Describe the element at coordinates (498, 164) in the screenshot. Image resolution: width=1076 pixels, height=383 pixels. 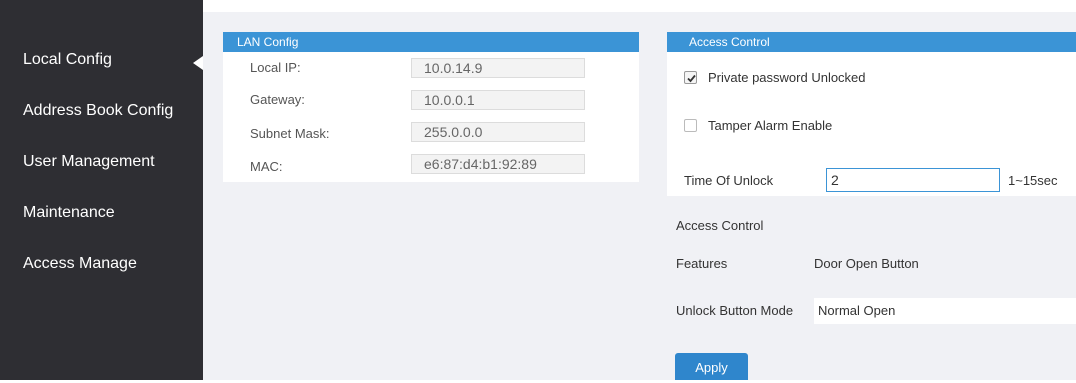
I see `mac-field: e6:87:d4:b1:92:89` at that location.